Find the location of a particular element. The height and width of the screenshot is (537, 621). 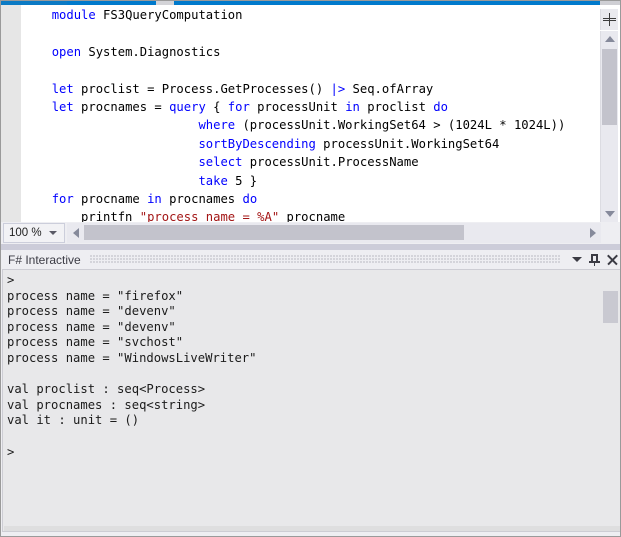

fsi-bottom-edge is located at coordinates (312, 528).